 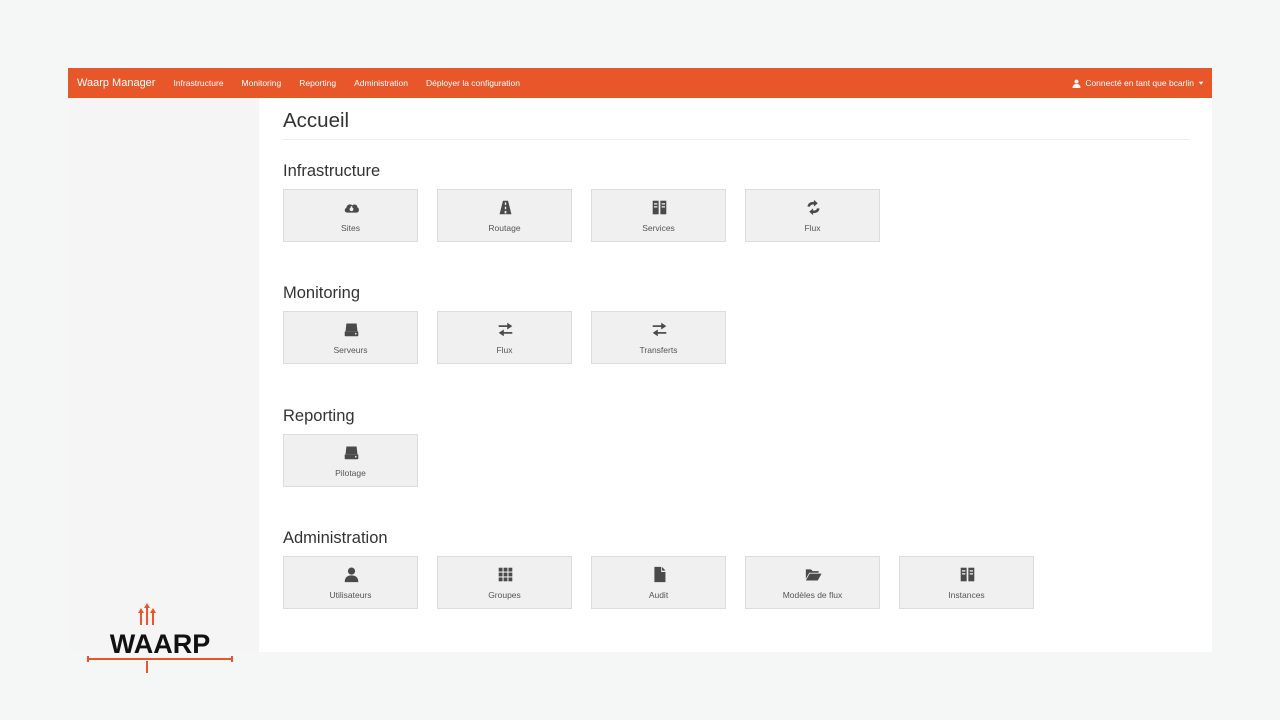 I want to click on title-divider, so click(x=736, y=139).